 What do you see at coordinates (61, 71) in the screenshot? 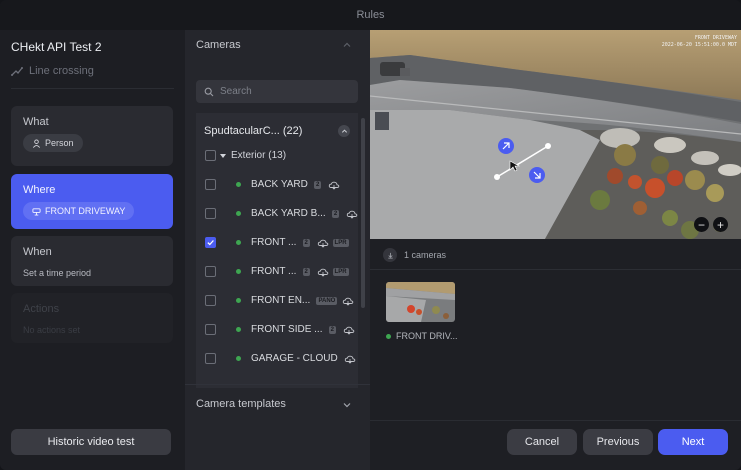
I see `rule-type-label: Line crossing` at bounding box center [61, 71].